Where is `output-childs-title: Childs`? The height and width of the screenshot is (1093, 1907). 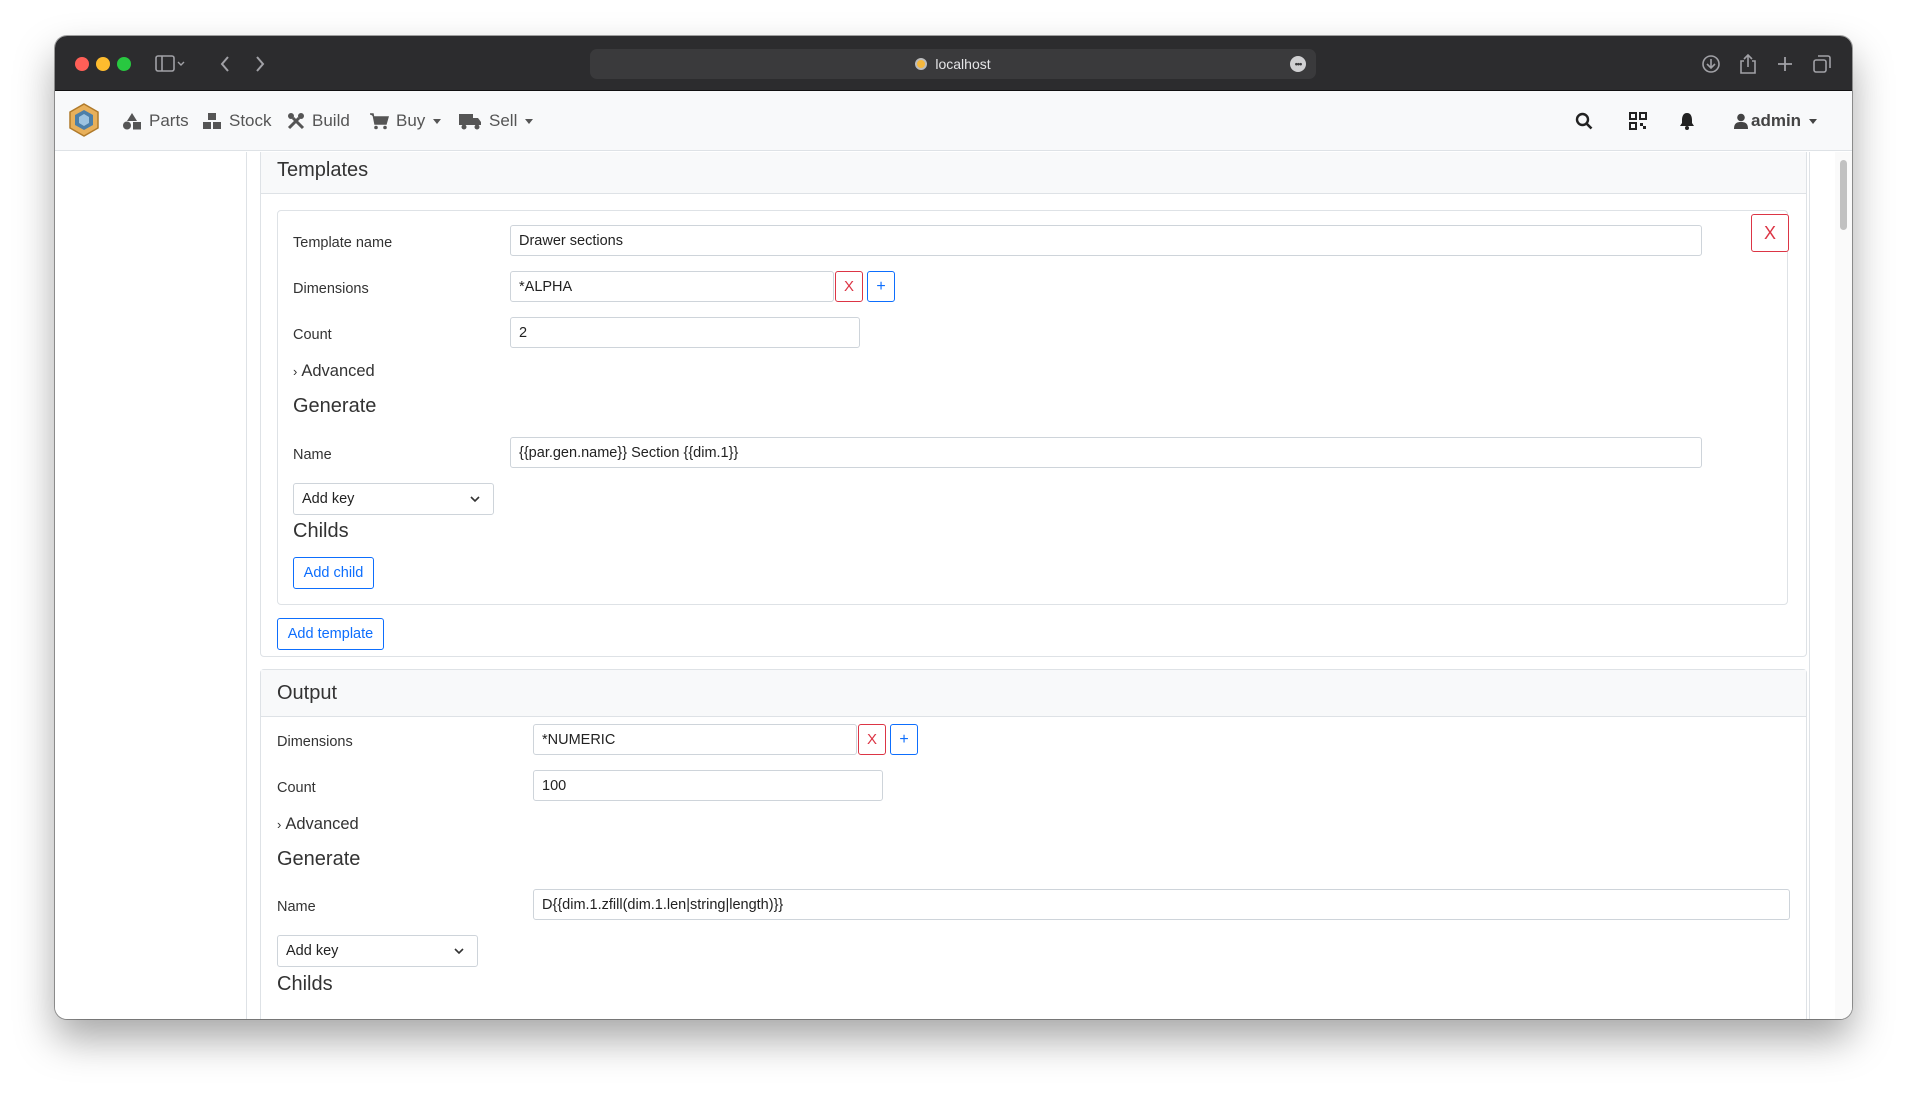
output-childs-title: Childs is located at coordinates (305, 984).